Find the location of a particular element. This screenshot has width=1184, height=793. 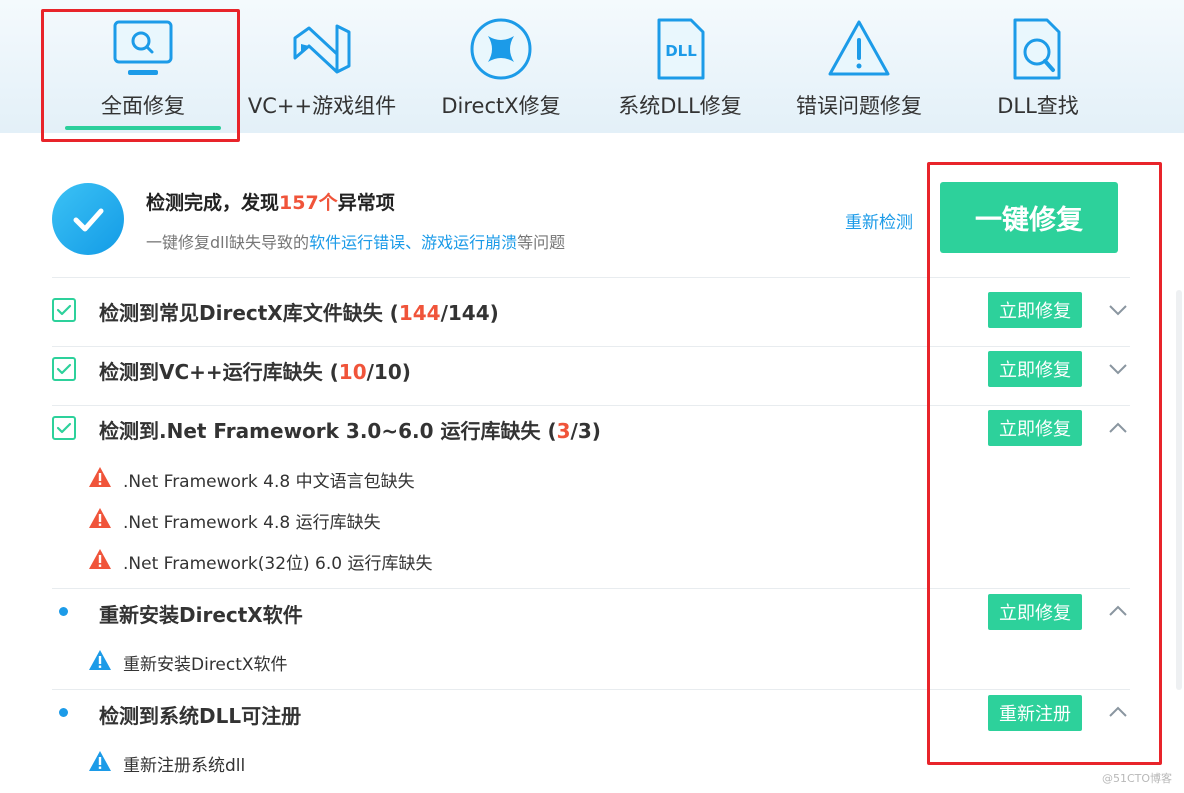

tab-system-dll-repair: DLL 系统DLL修复 is located at coordinates (680, 66).